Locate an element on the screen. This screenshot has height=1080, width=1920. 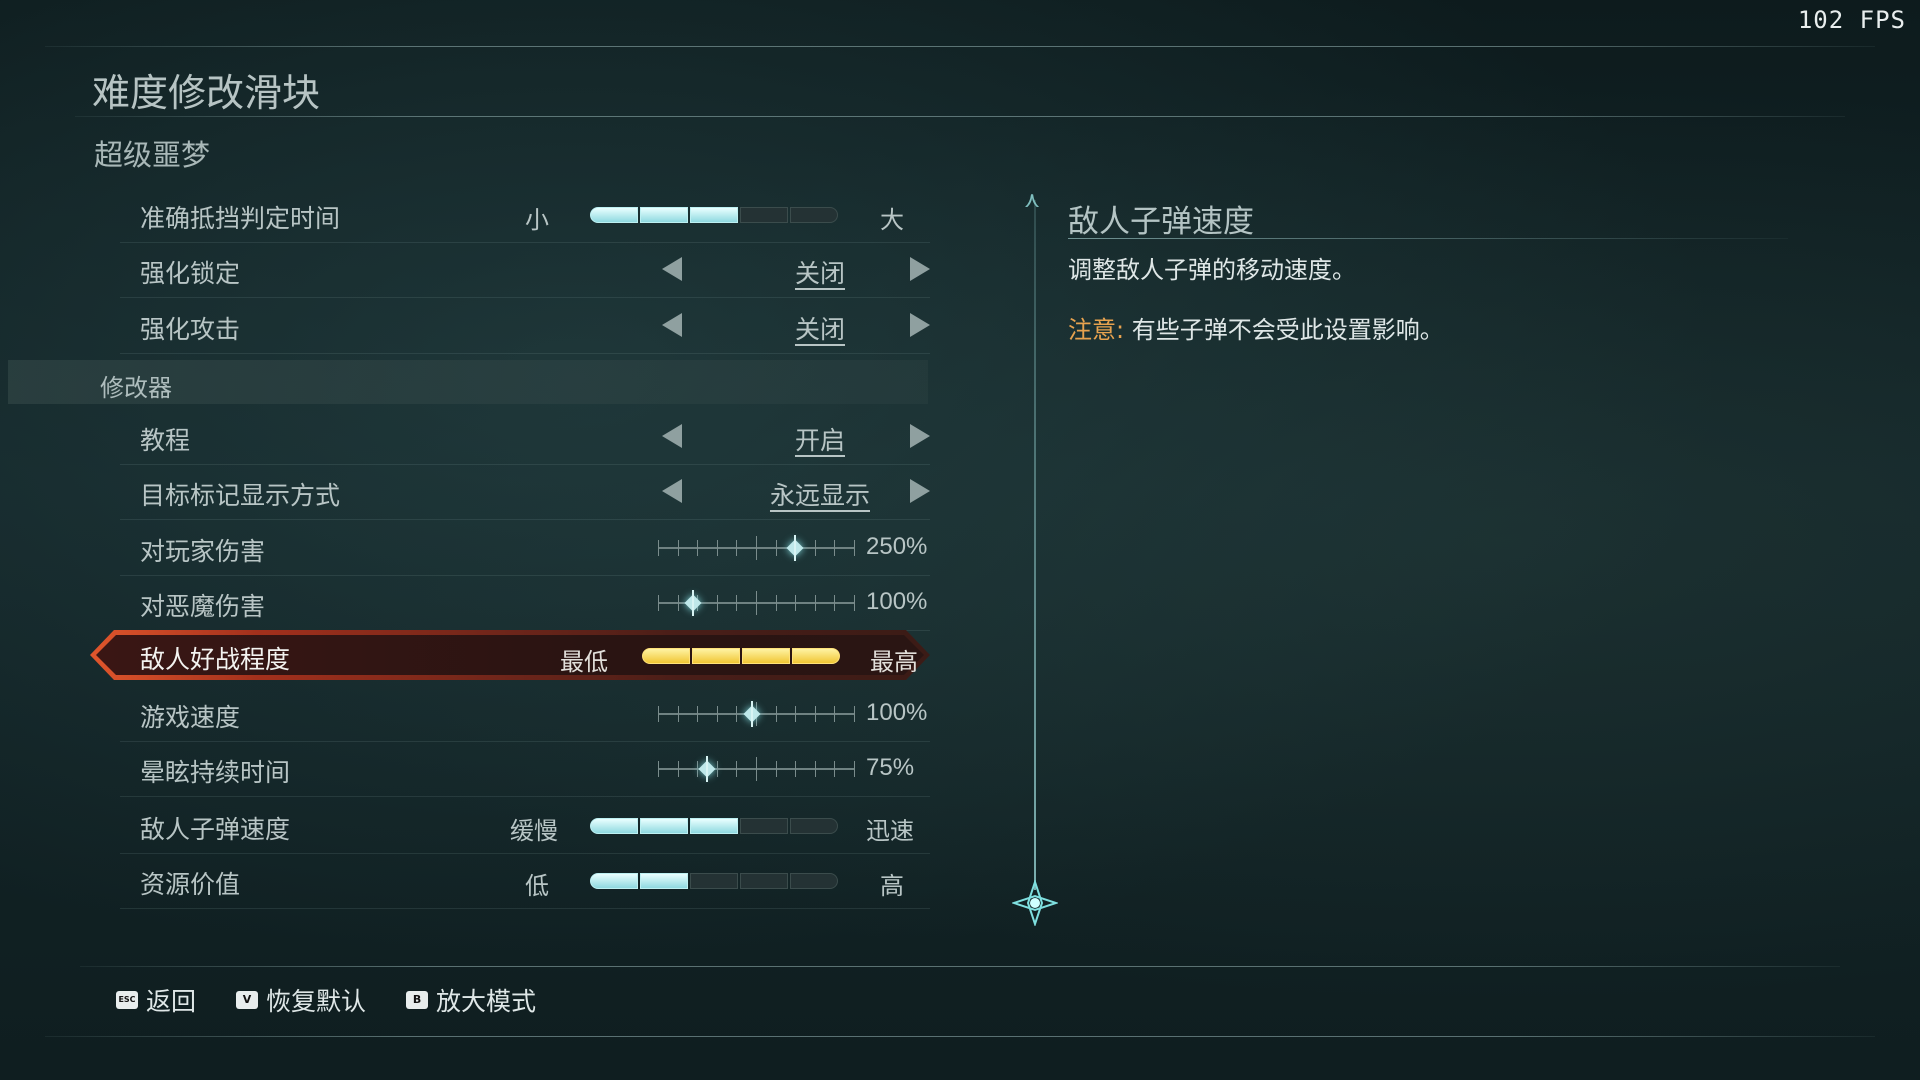
zoom-mode-label: 放大模式 is located at coordinates (486, 1001).